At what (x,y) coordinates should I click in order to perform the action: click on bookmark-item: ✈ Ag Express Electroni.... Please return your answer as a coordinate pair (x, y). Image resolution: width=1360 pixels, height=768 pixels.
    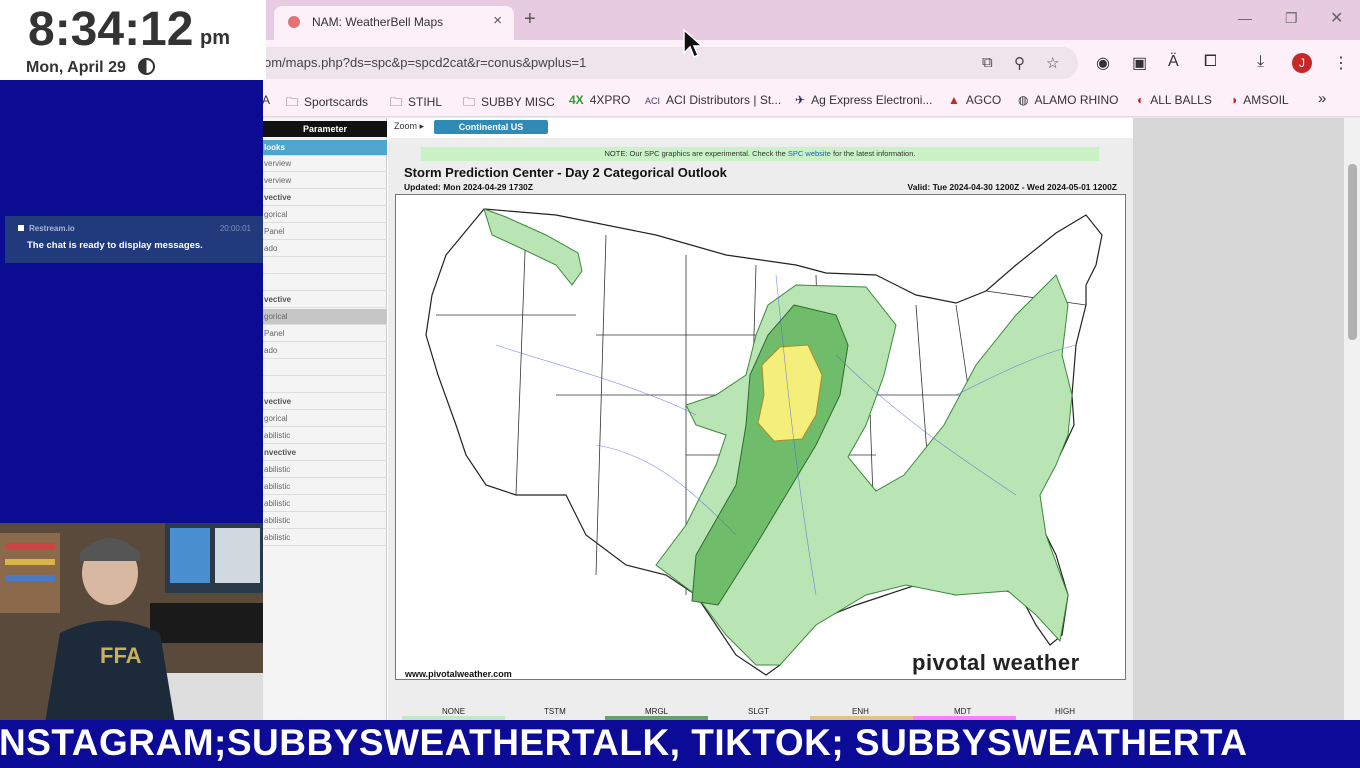
    Looking at the image, I should click on (863, 100).